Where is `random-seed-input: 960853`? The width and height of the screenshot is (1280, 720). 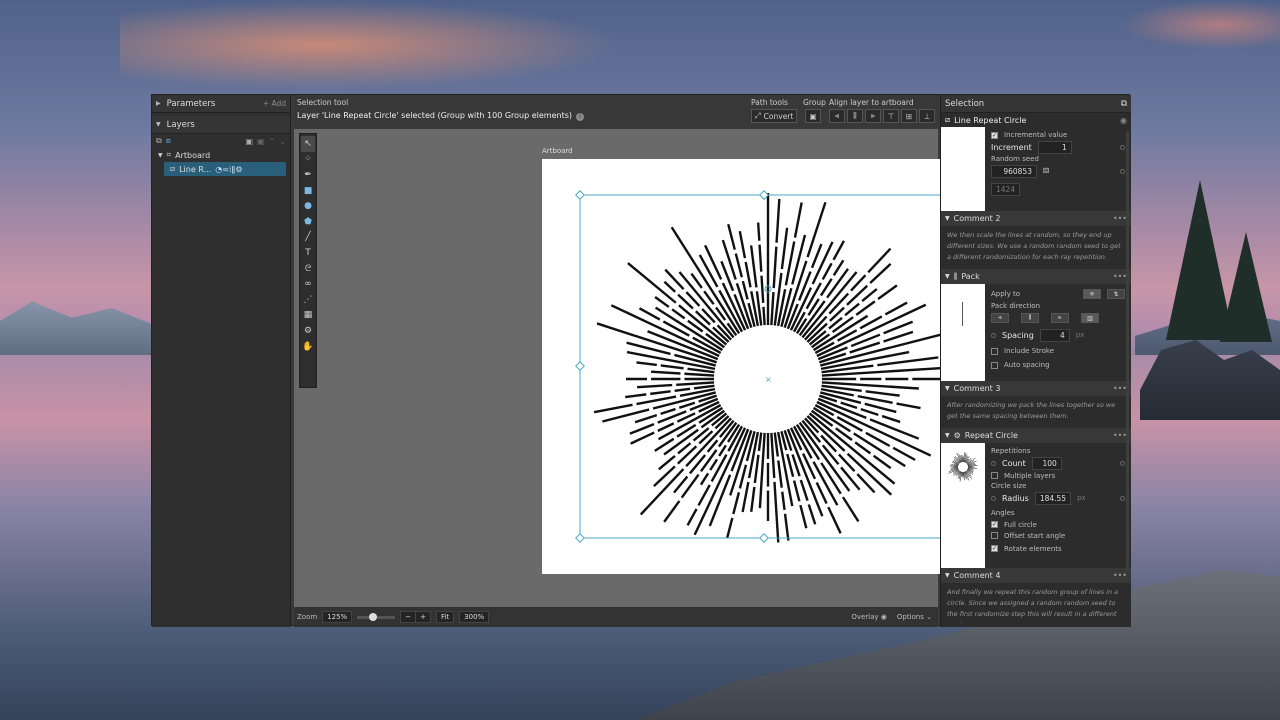
random-seed-input: 960853 is located at coordinates (1014, 171).